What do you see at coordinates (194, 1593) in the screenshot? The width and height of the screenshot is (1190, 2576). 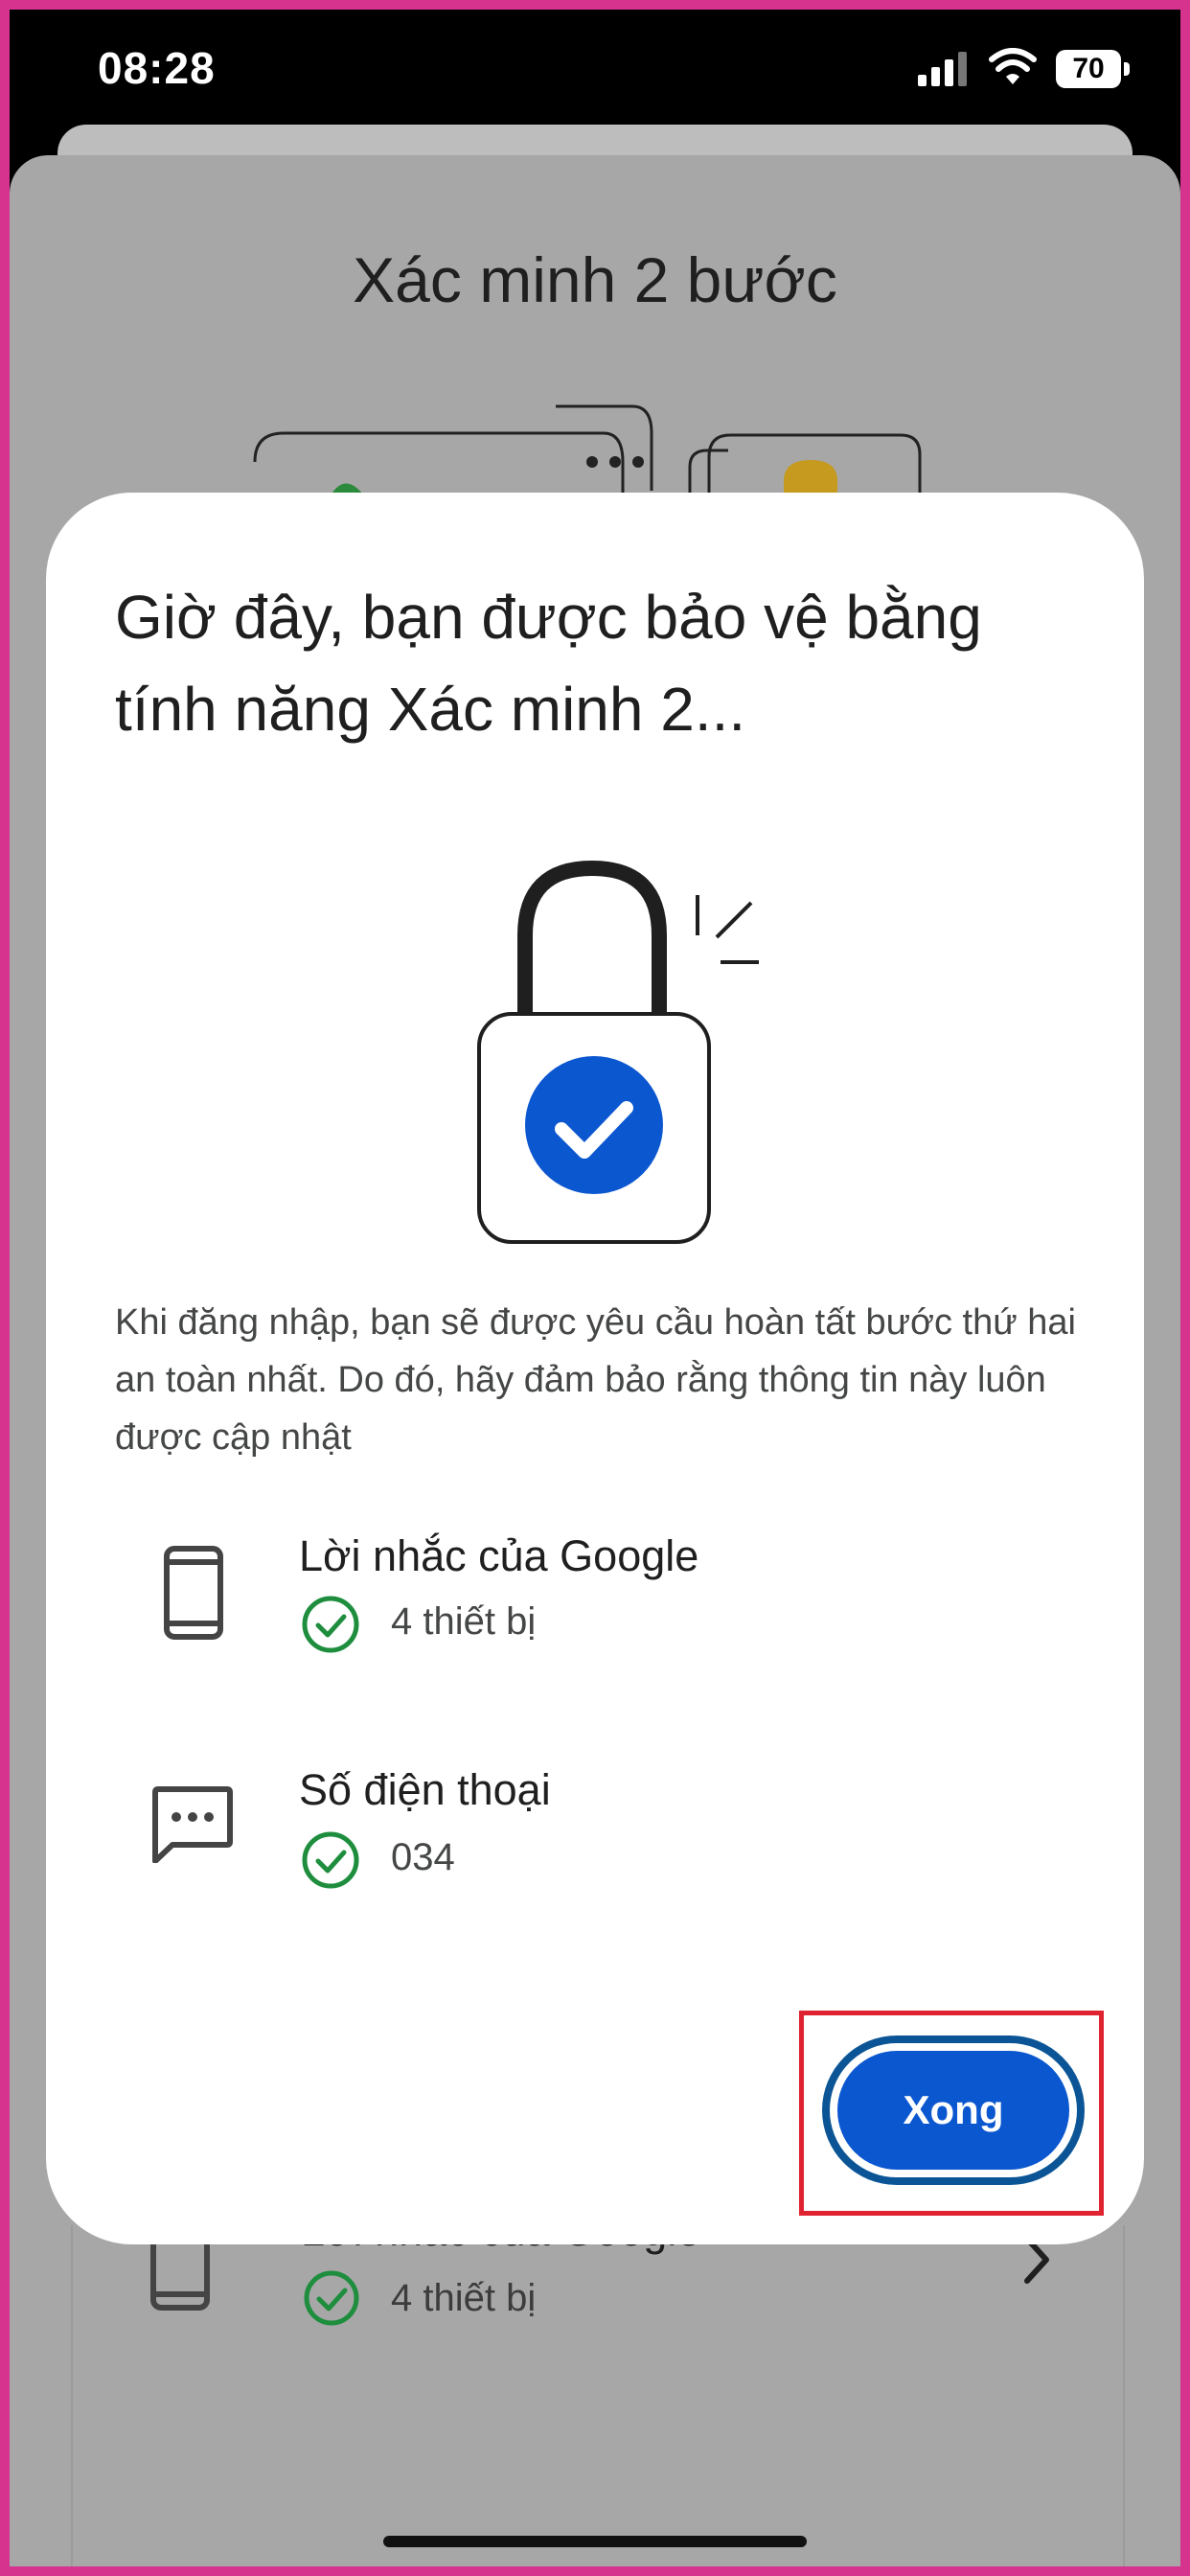 I see `phone-icon` at bounding box center [194, 1593].